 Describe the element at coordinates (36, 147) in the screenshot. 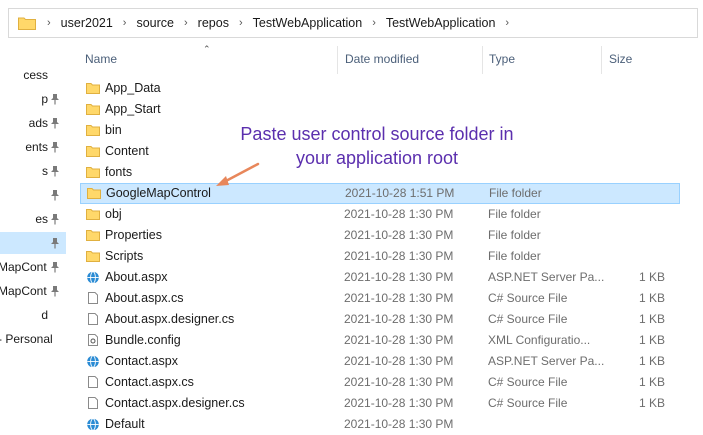

I see `nav-item-label: ents` at that location.